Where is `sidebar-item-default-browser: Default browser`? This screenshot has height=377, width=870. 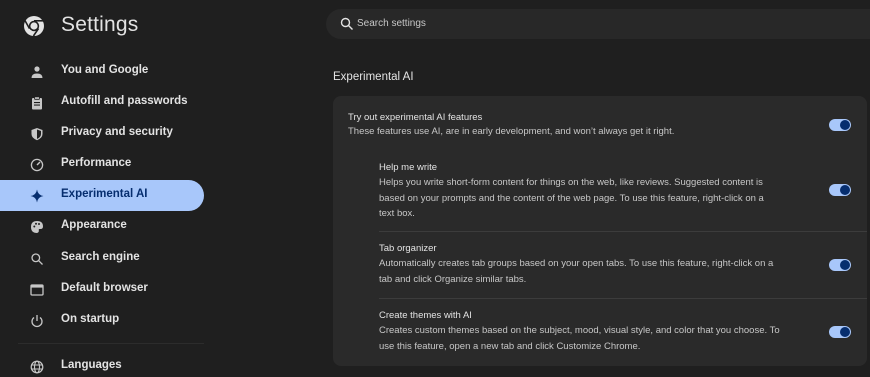 sidebar-item-default-browser: Default browser is located at coordinates (102, 289).